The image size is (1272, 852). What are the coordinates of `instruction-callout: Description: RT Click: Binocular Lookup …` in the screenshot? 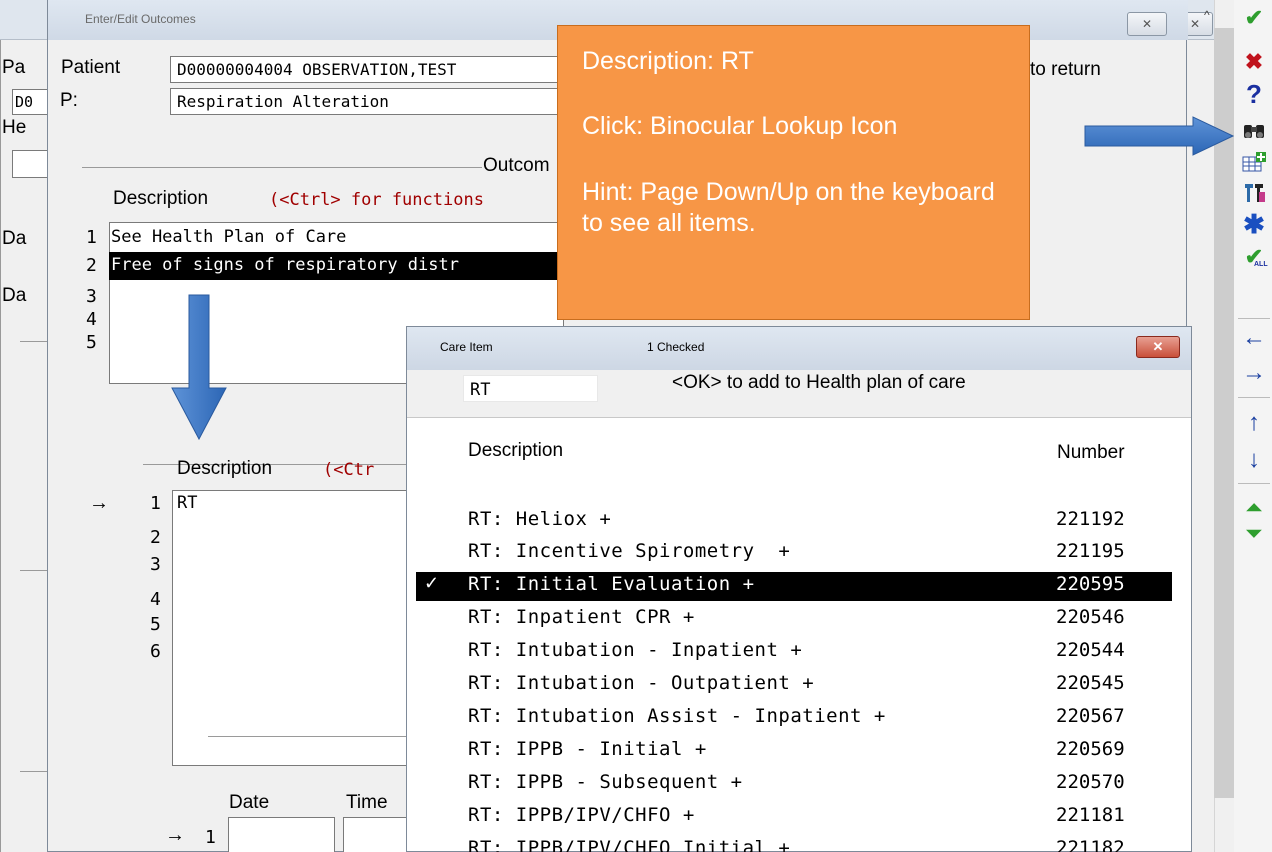 It's located at (793, 172).